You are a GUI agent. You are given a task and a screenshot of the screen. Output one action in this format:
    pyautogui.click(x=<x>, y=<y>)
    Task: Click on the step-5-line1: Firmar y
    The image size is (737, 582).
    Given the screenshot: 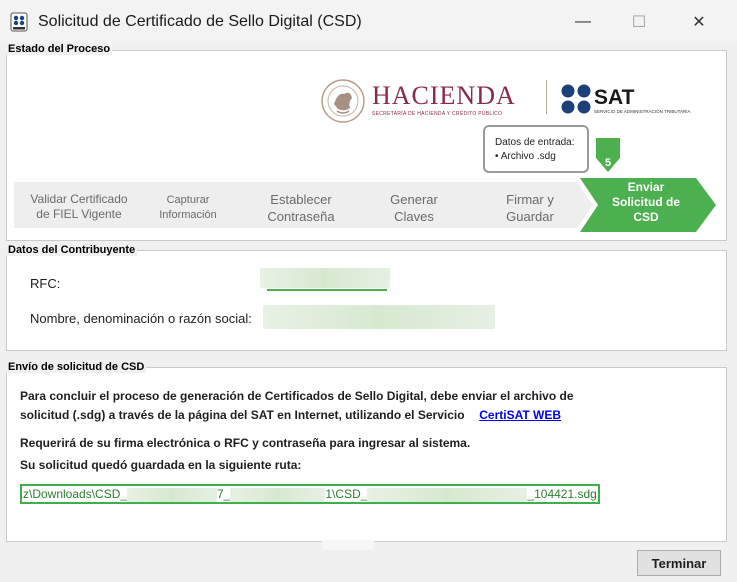 What is the action you would take?
    pyautogui.click(x=530, y=199)
    